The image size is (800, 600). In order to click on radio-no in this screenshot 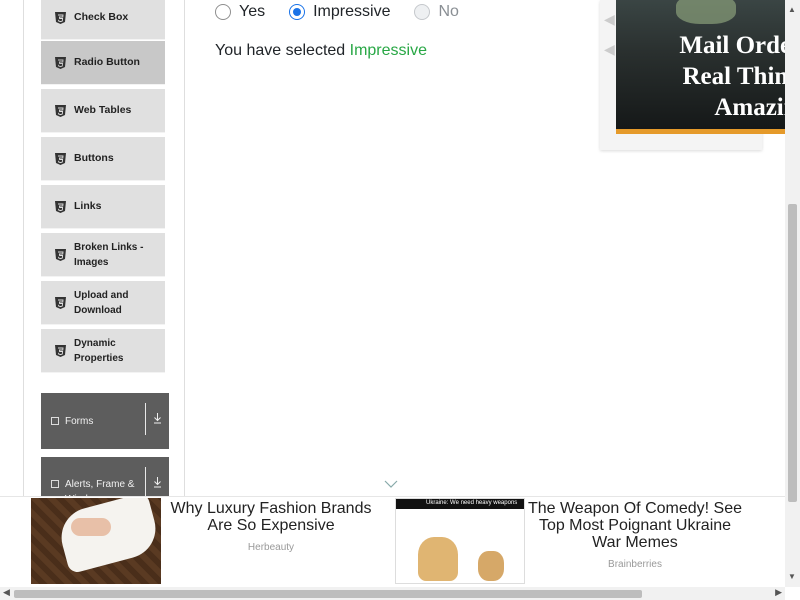, I will do `click(422, 12)`.